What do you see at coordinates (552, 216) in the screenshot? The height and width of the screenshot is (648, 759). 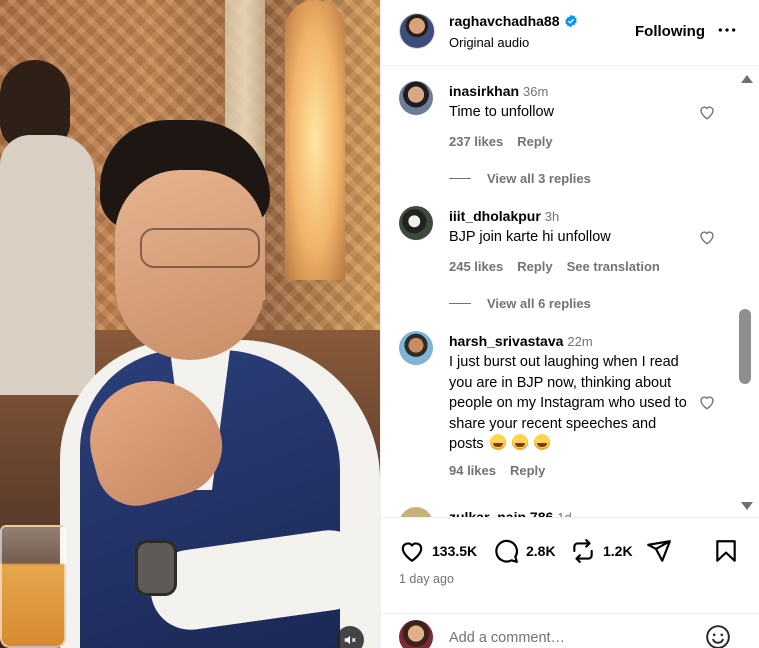 I see `comment-time: 3h` at bounding box center [552, 216].